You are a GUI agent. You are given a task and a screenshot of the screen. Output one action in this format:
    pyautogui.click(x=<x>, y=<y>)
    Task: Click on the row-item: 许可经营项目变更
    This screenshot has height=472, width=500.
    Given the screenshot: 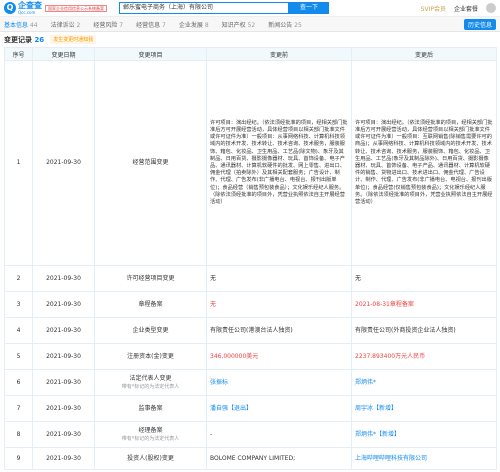 What is the action you would take?
    pyautogui.click(x=150, y=278)
    